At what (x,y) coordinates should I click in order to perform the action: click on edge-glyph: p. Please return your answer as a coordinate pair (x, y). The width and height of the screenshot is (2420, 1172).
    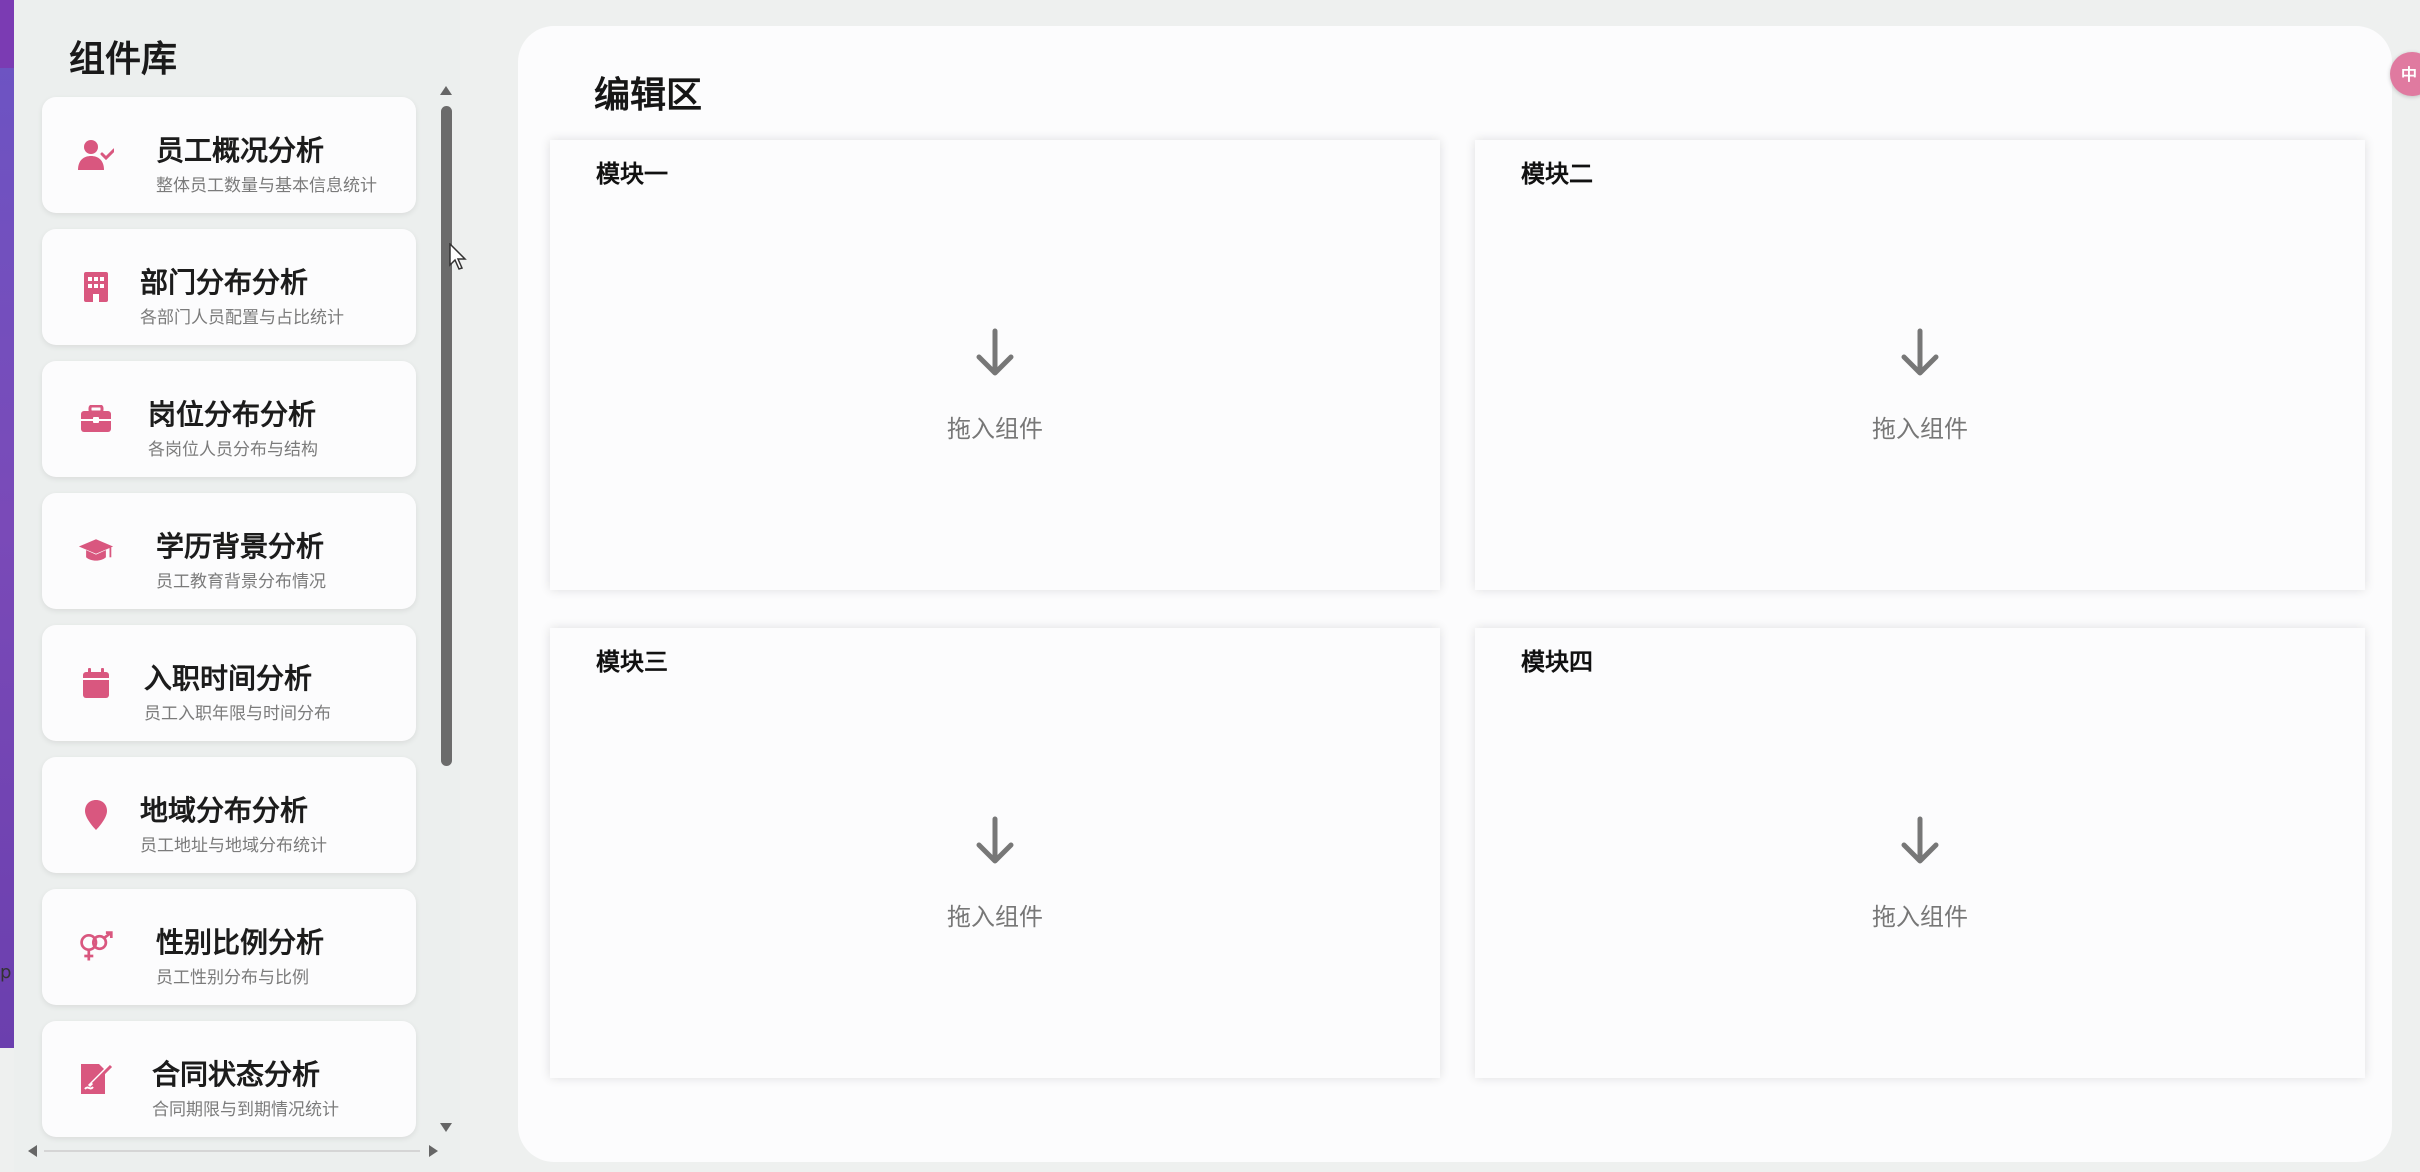
    Looking at the image, I should click on (6, 972).